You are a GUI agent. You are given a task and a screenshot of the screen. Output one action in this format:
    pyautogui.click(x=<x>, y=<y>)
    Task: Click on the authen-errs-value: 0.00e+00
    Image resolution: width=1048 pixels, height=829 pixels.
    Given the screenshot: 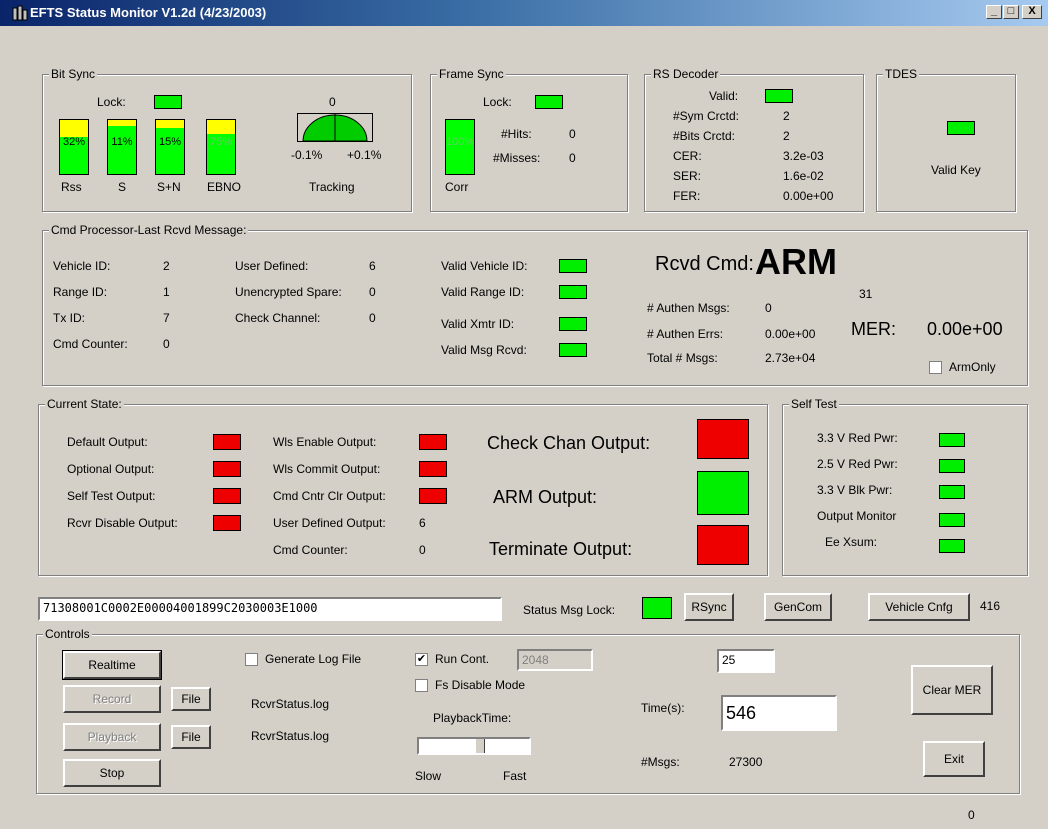 What is the action you would take?
    pyautogui.click(x=790, y=334)
    